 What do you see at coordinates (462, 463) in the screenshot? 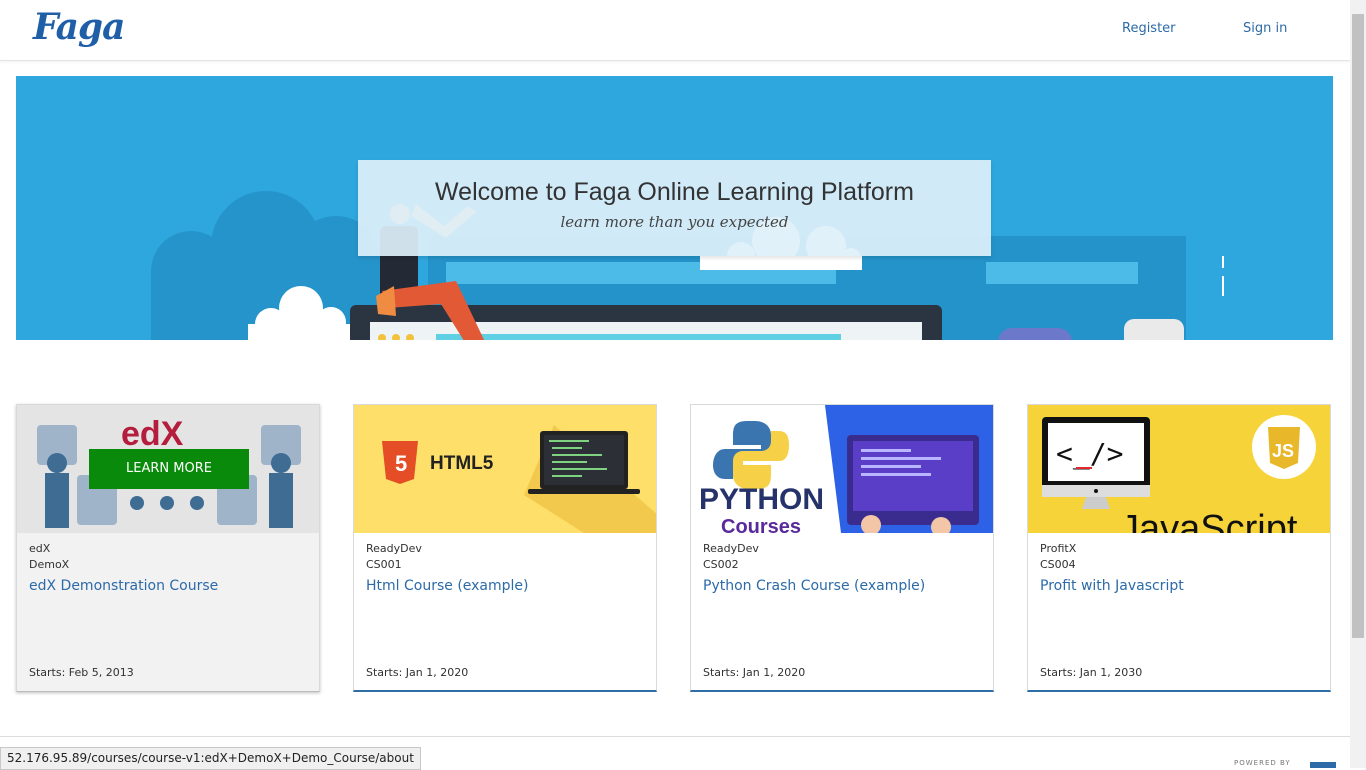
I see `html5-label: HTML5` at bounding box center [462, 463].